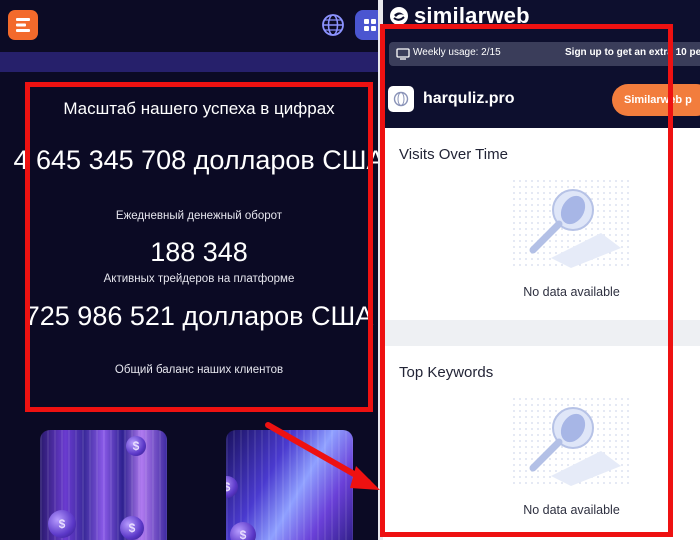 Image resolution: width=700 pixels, height=540 pixels. Describe the element at coordinates (23, 25) in the screenshot. I see `logo-icon` at that location.